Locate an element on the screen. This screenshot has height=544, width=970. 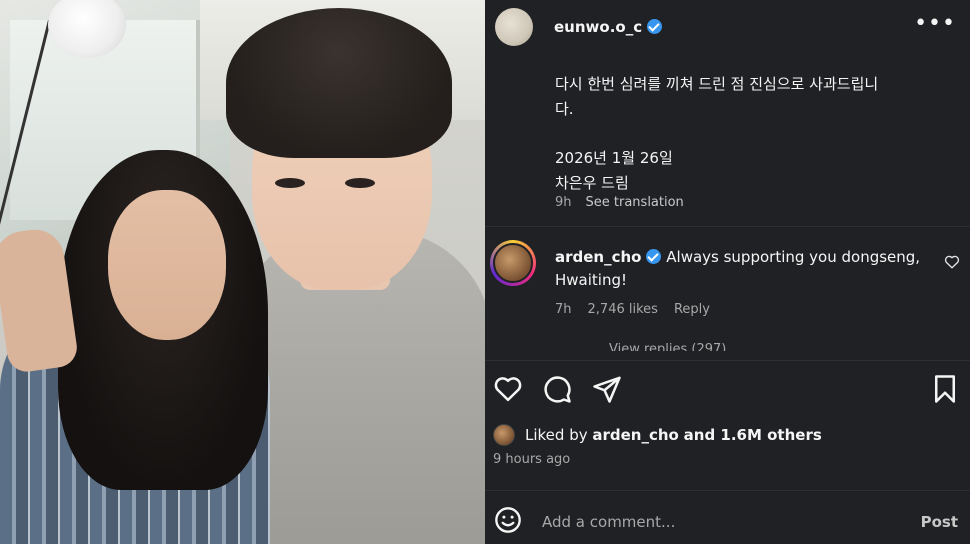
liked-by-count: and 1.6M others is located at coordinates (753, 435).